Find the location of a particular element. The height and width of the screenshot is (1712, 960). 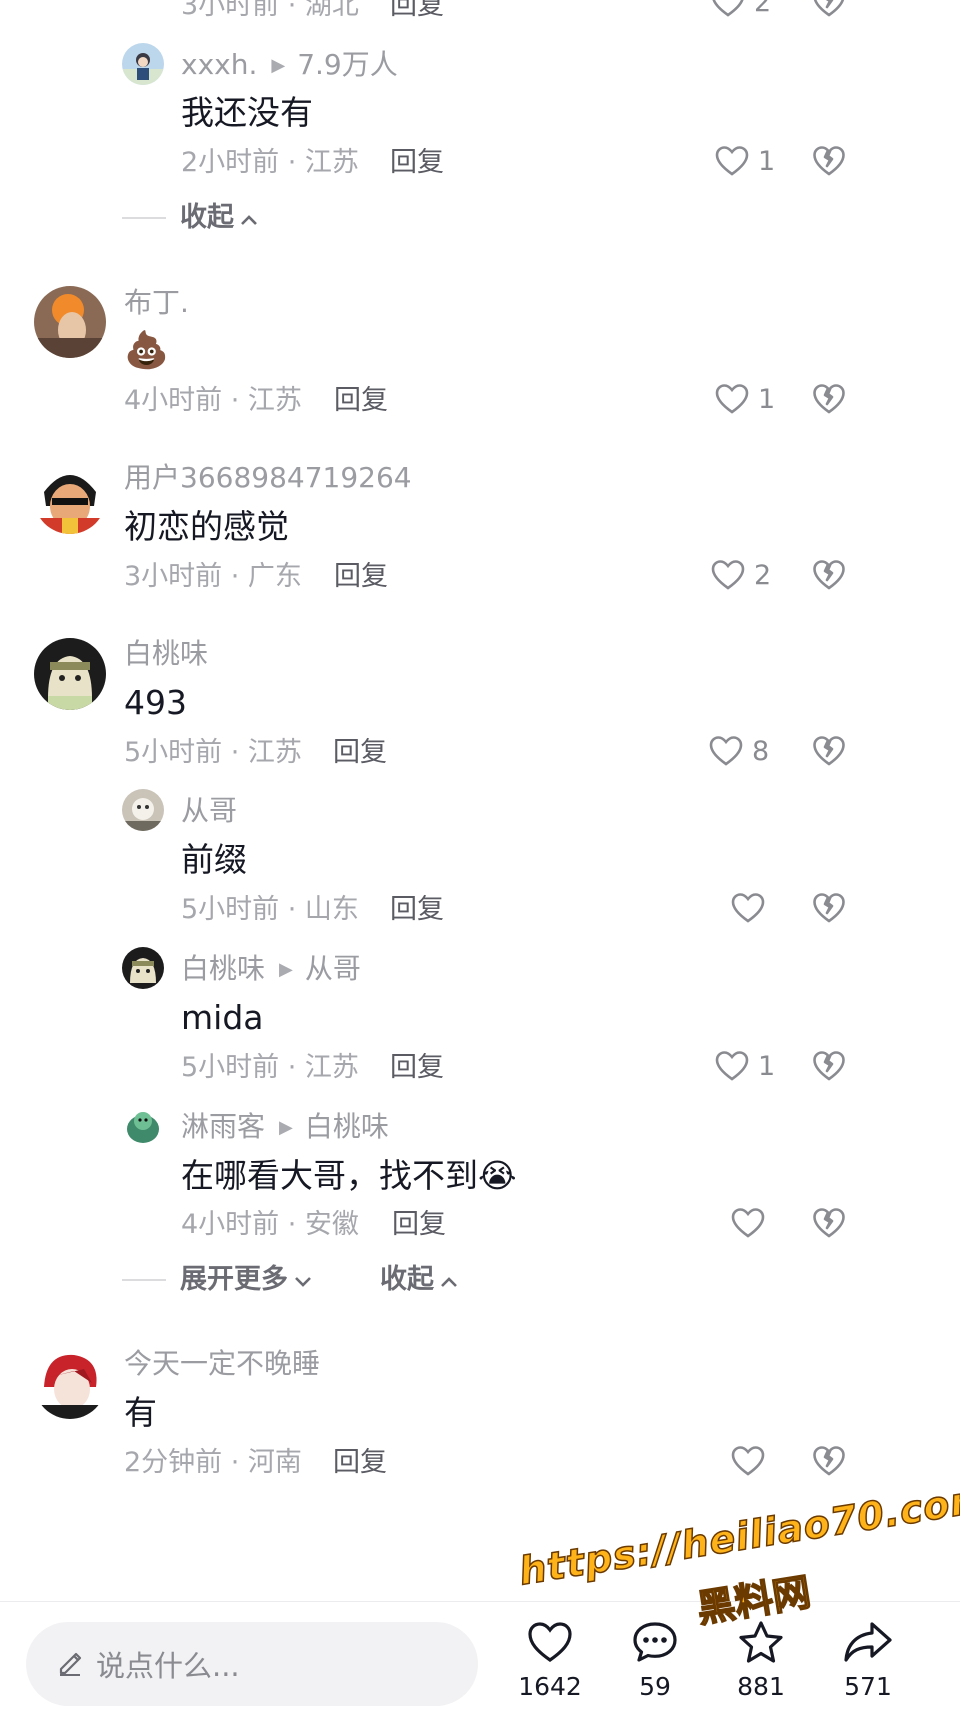

comment-text: mida is located at coordinates (222, 1017).